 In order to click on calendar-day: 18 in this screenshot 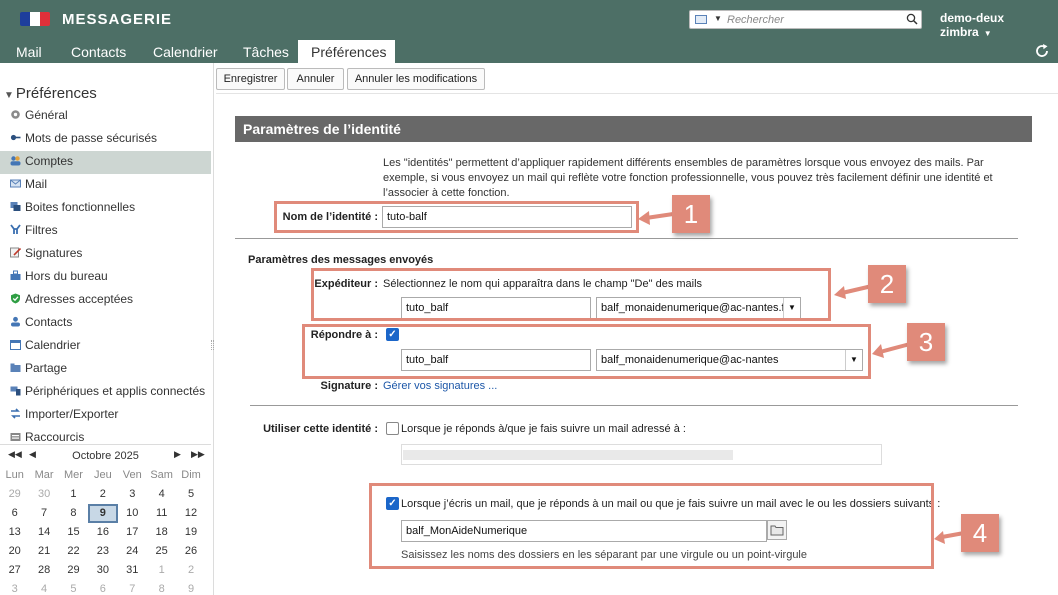, I will do `click(161, 532)`.